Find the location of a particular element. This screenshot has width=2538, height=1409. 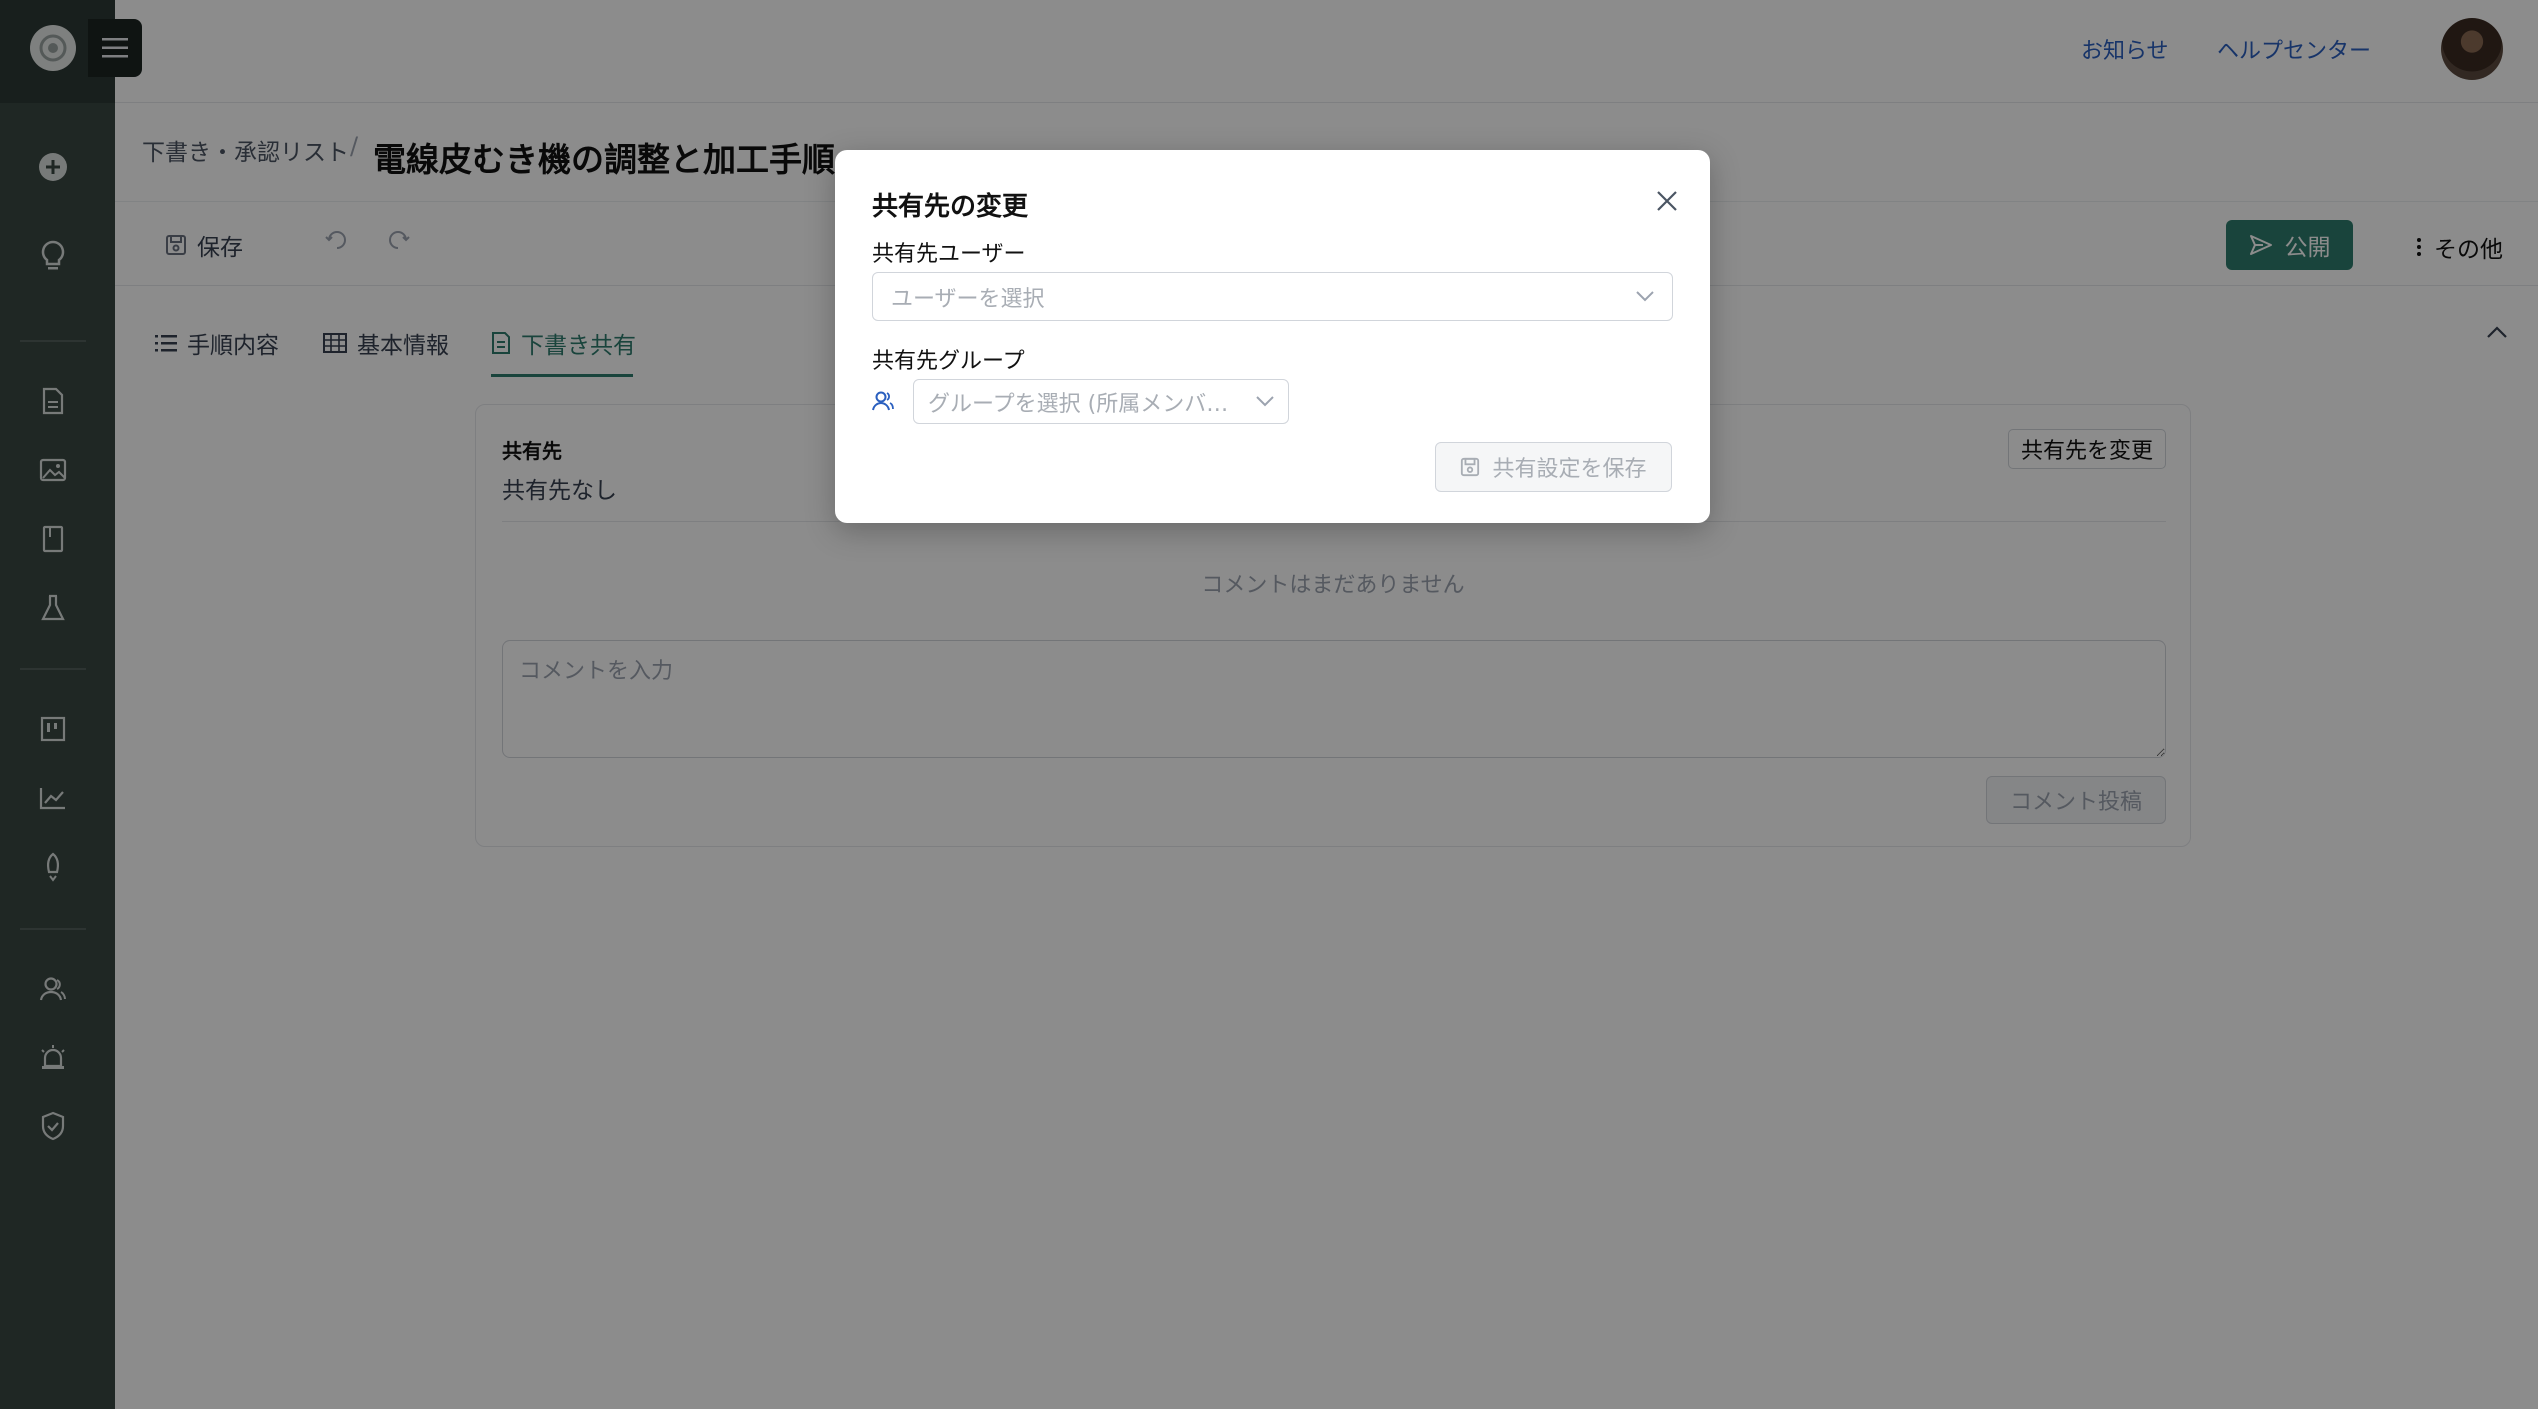

save-icon is located at coordinates (1470, 467).